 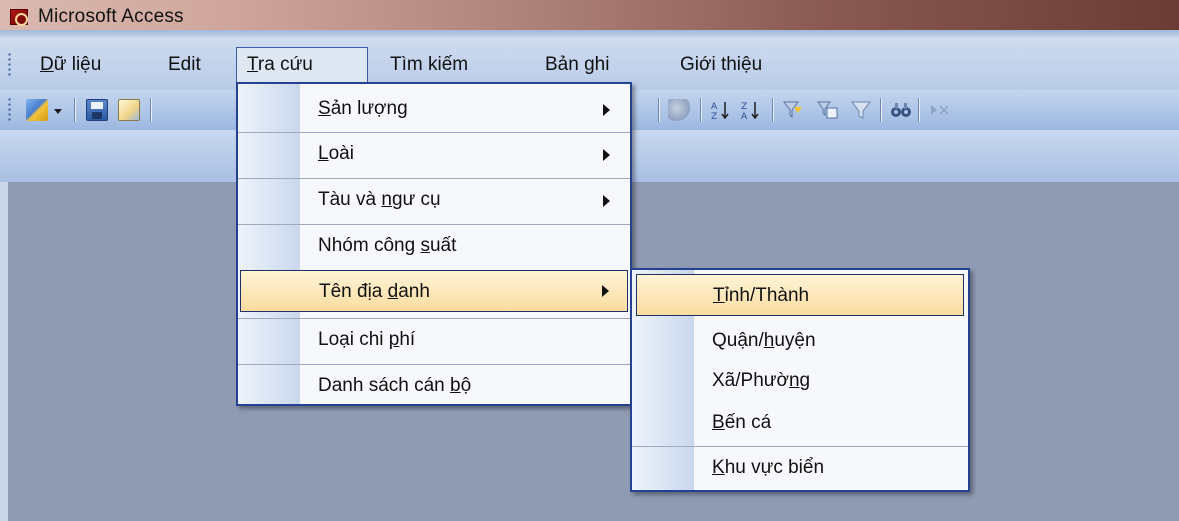 I want to click on menu-item-ten-dia-danh: Tên địa danh, so click(x=434, y=291).